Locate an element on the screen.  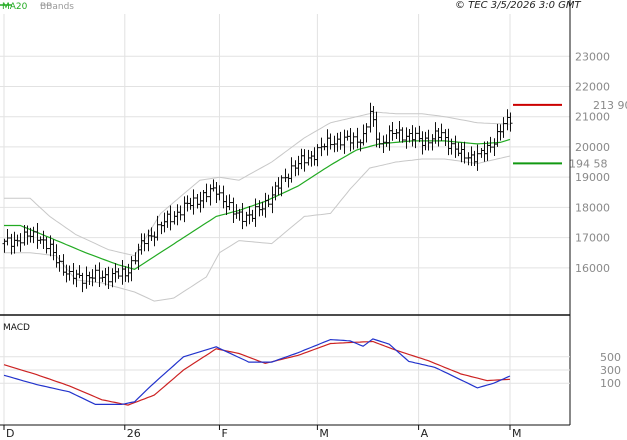
y-tick-label: 19000 is located at coordinates (592, 177).